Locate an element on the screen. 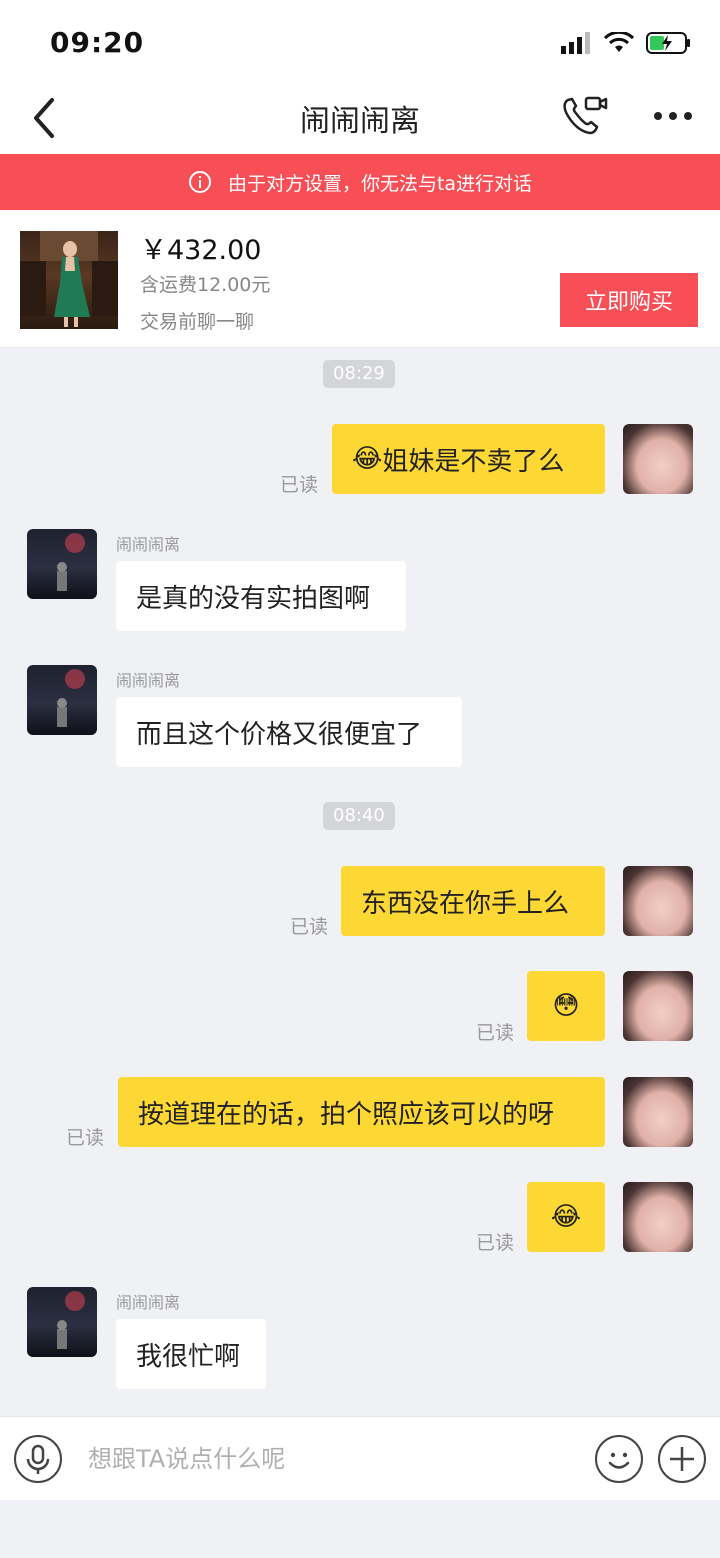 Image resolution: width=720 pixels, height=1558 pixels. plus-icon is located at coordinates (682, 1459).